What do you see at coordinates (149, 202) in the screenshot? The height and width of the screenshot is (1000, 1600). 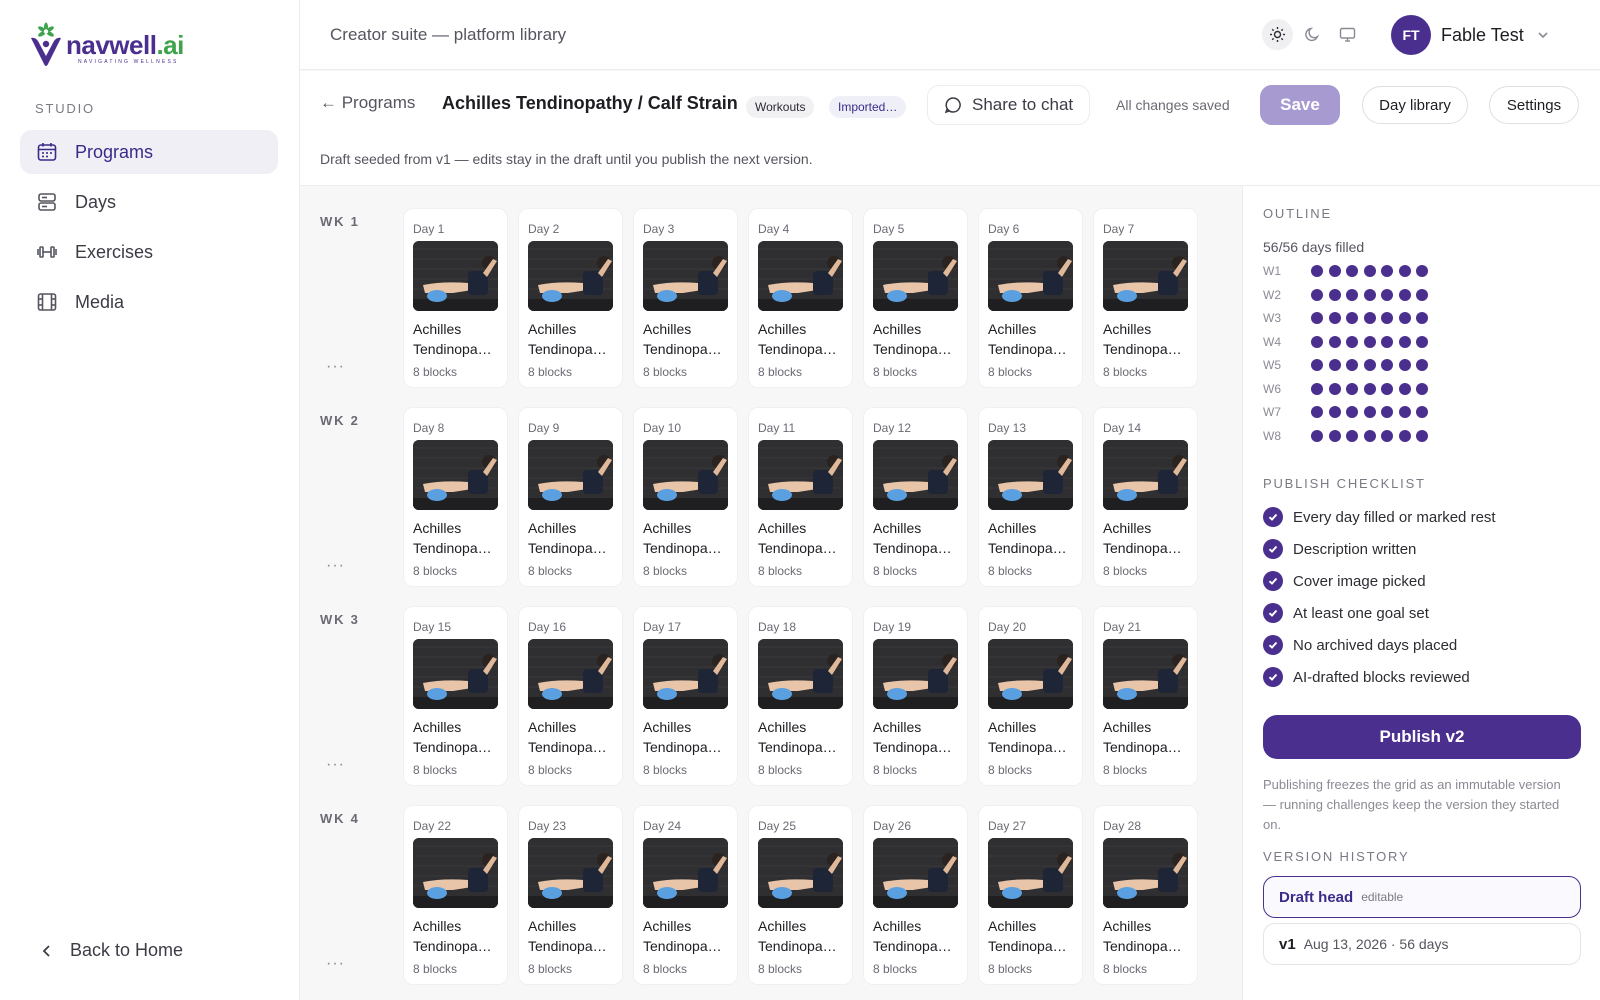 I see `sidebar-item-days: Days` at bounding box center [149, 202].